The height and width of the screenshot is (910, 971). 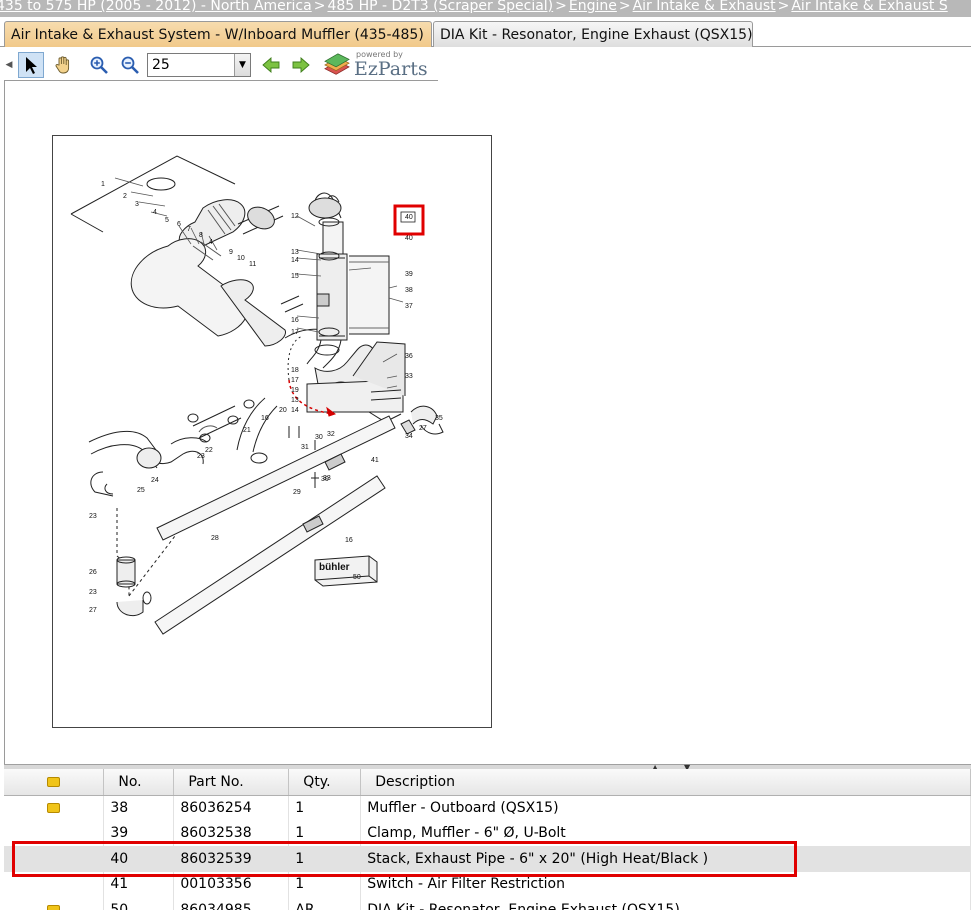 What do you see at coordinates (295, 410) in the screenshot?
I see `callout-label: 14` at bounding box center [295, 410].